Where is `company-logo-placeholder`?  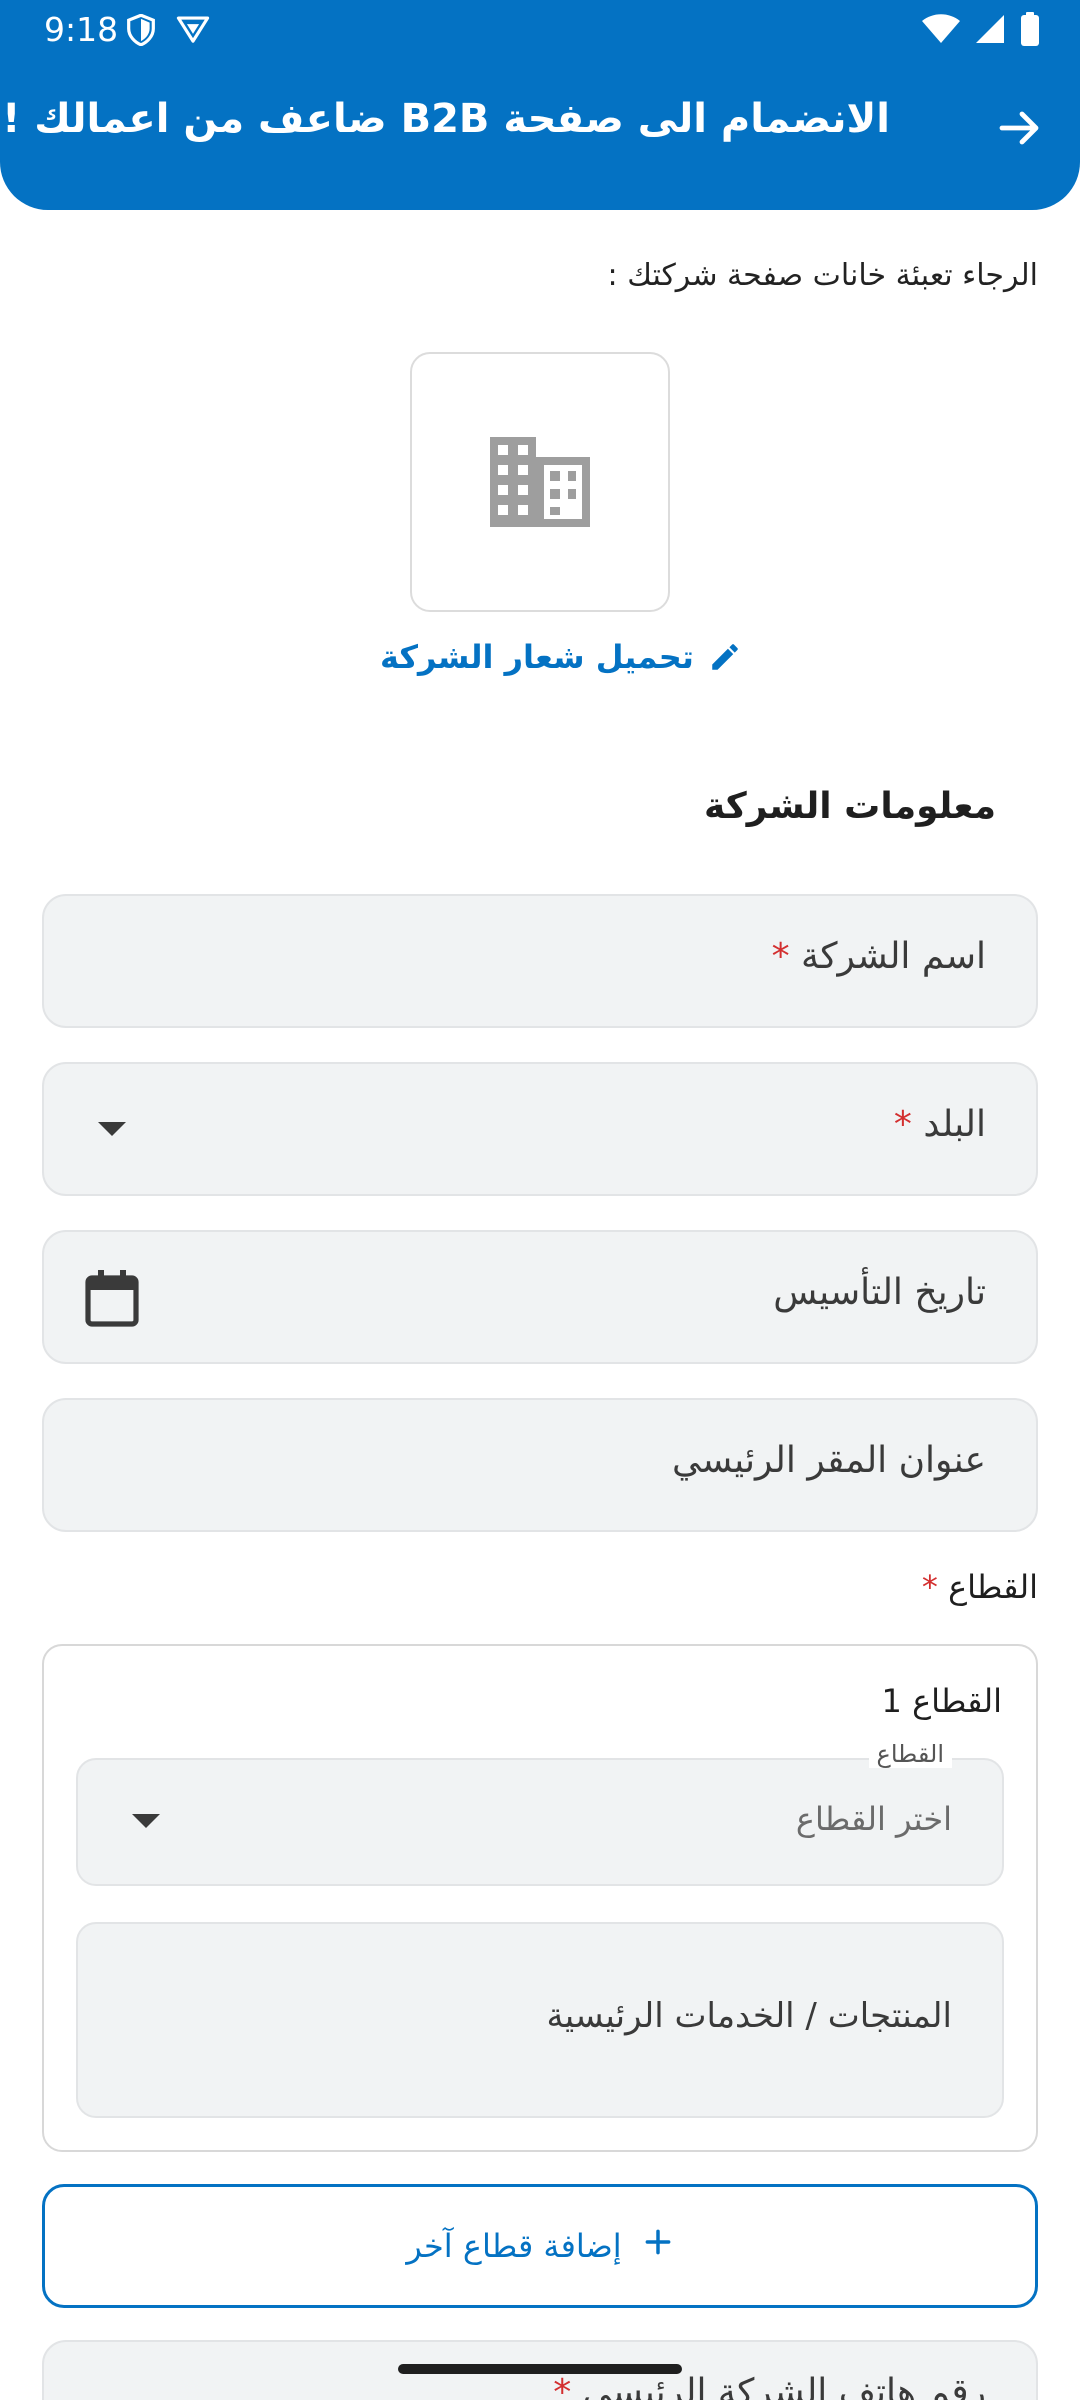 company-logo-placeholder is located at coordinates (540, 482).